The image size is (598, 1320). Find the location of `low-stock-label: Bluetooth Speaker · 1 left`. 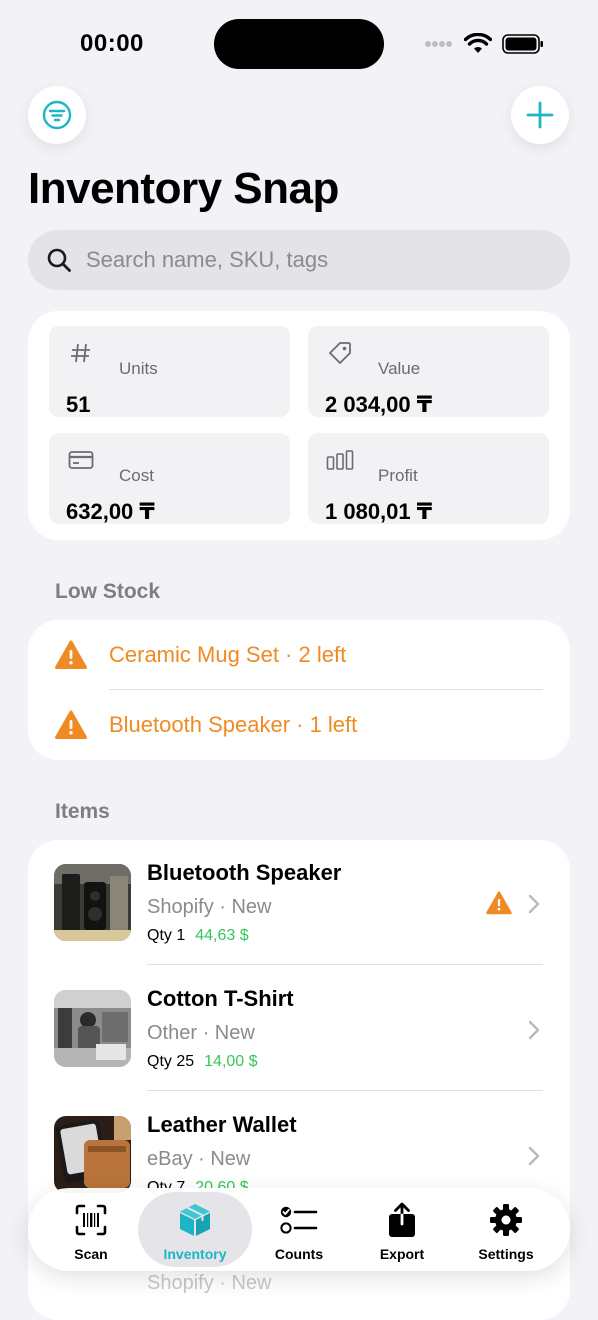

low-stock-label: Bluetooth Speaker · 1 left is located at coordinates (233, 724).